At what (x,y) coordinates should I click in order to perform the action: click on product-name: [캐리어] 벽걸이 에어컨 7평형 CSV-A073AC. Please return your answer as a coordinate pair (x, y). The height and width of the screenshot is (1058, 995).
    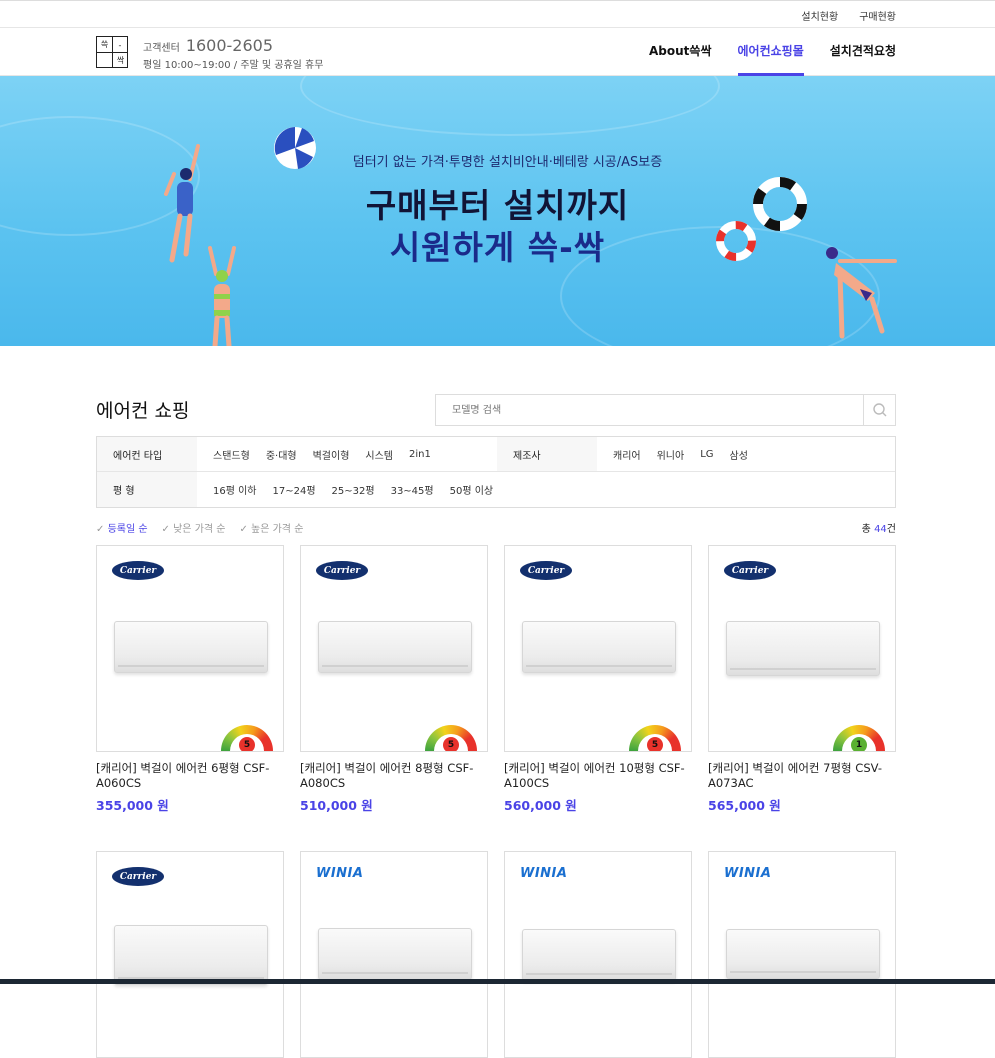
    Looking at the image, I should click on (802, 776).